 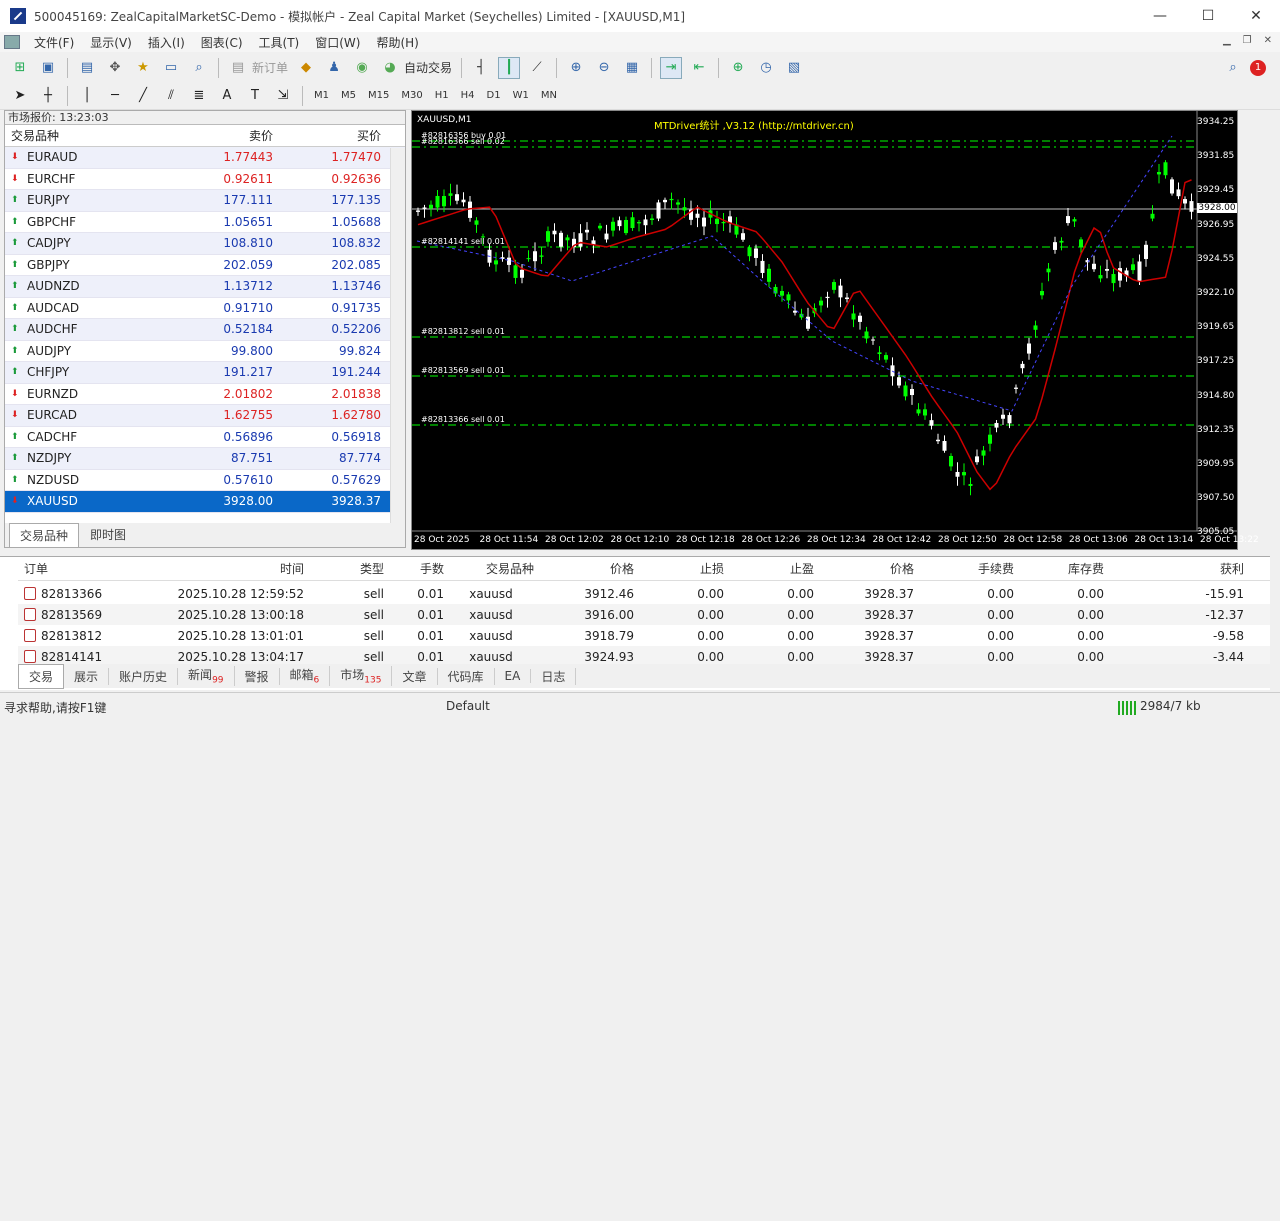 I want to click on new-chart-icon: ⊞, so click(x=20, y=68).